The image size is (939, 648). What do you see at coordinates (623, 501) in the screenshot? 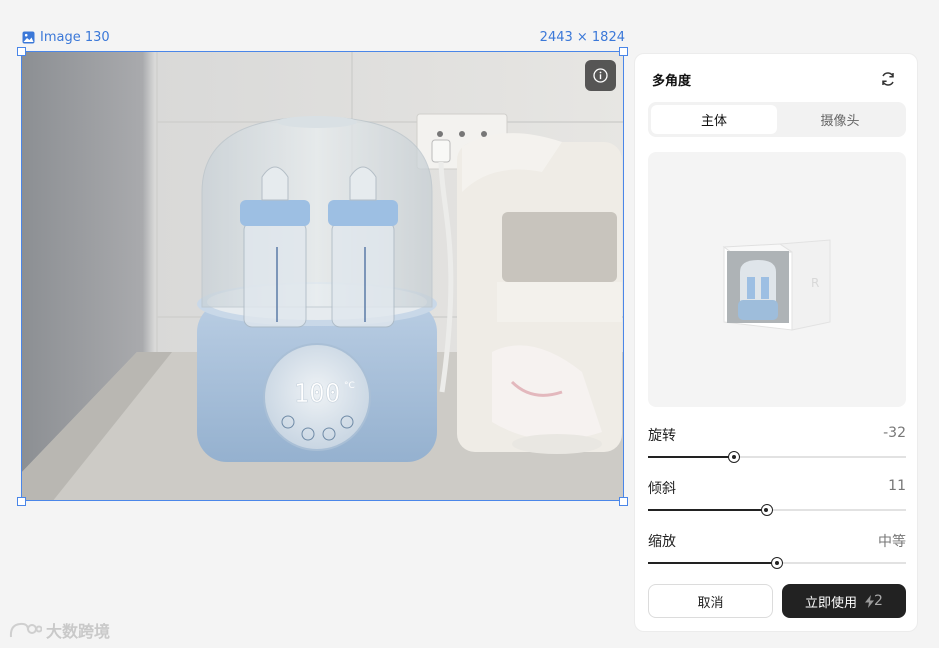
I see `resize-handle-bottom-right` at bounding box center [623, 501].